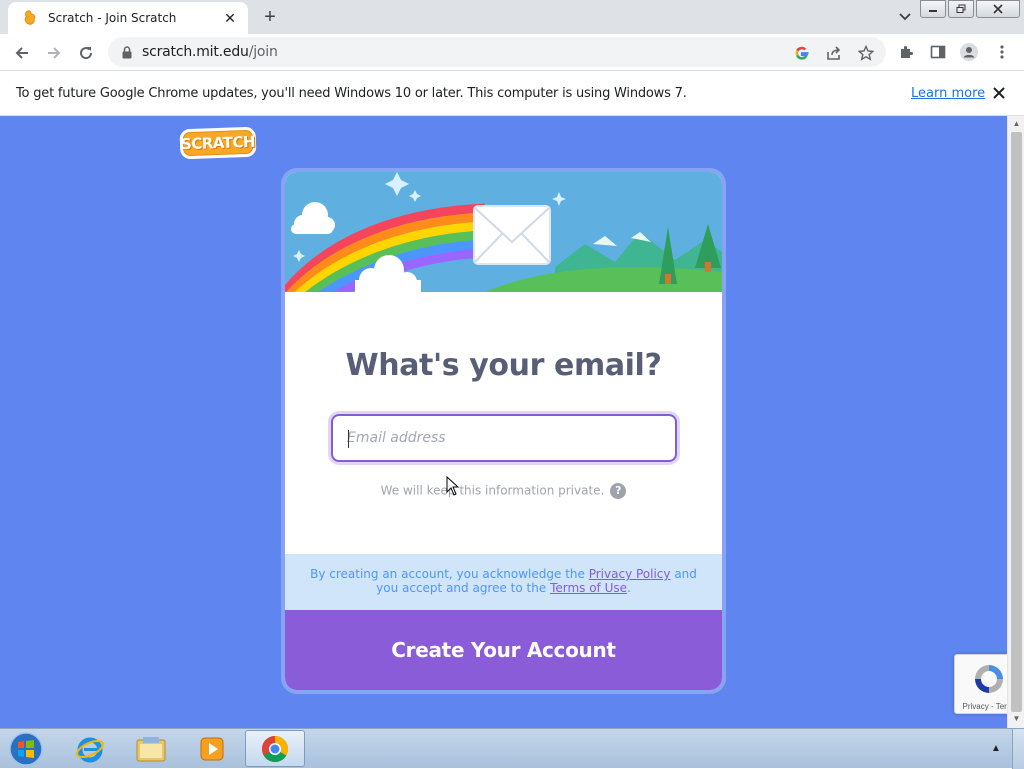 Image resolution: width=1024 pixels, height=769 pixels. Describe the element at coordinates (512, 17) in the screenshot. I see `tab-strip: Scratch - Join Scratch ✕ +` at that location.